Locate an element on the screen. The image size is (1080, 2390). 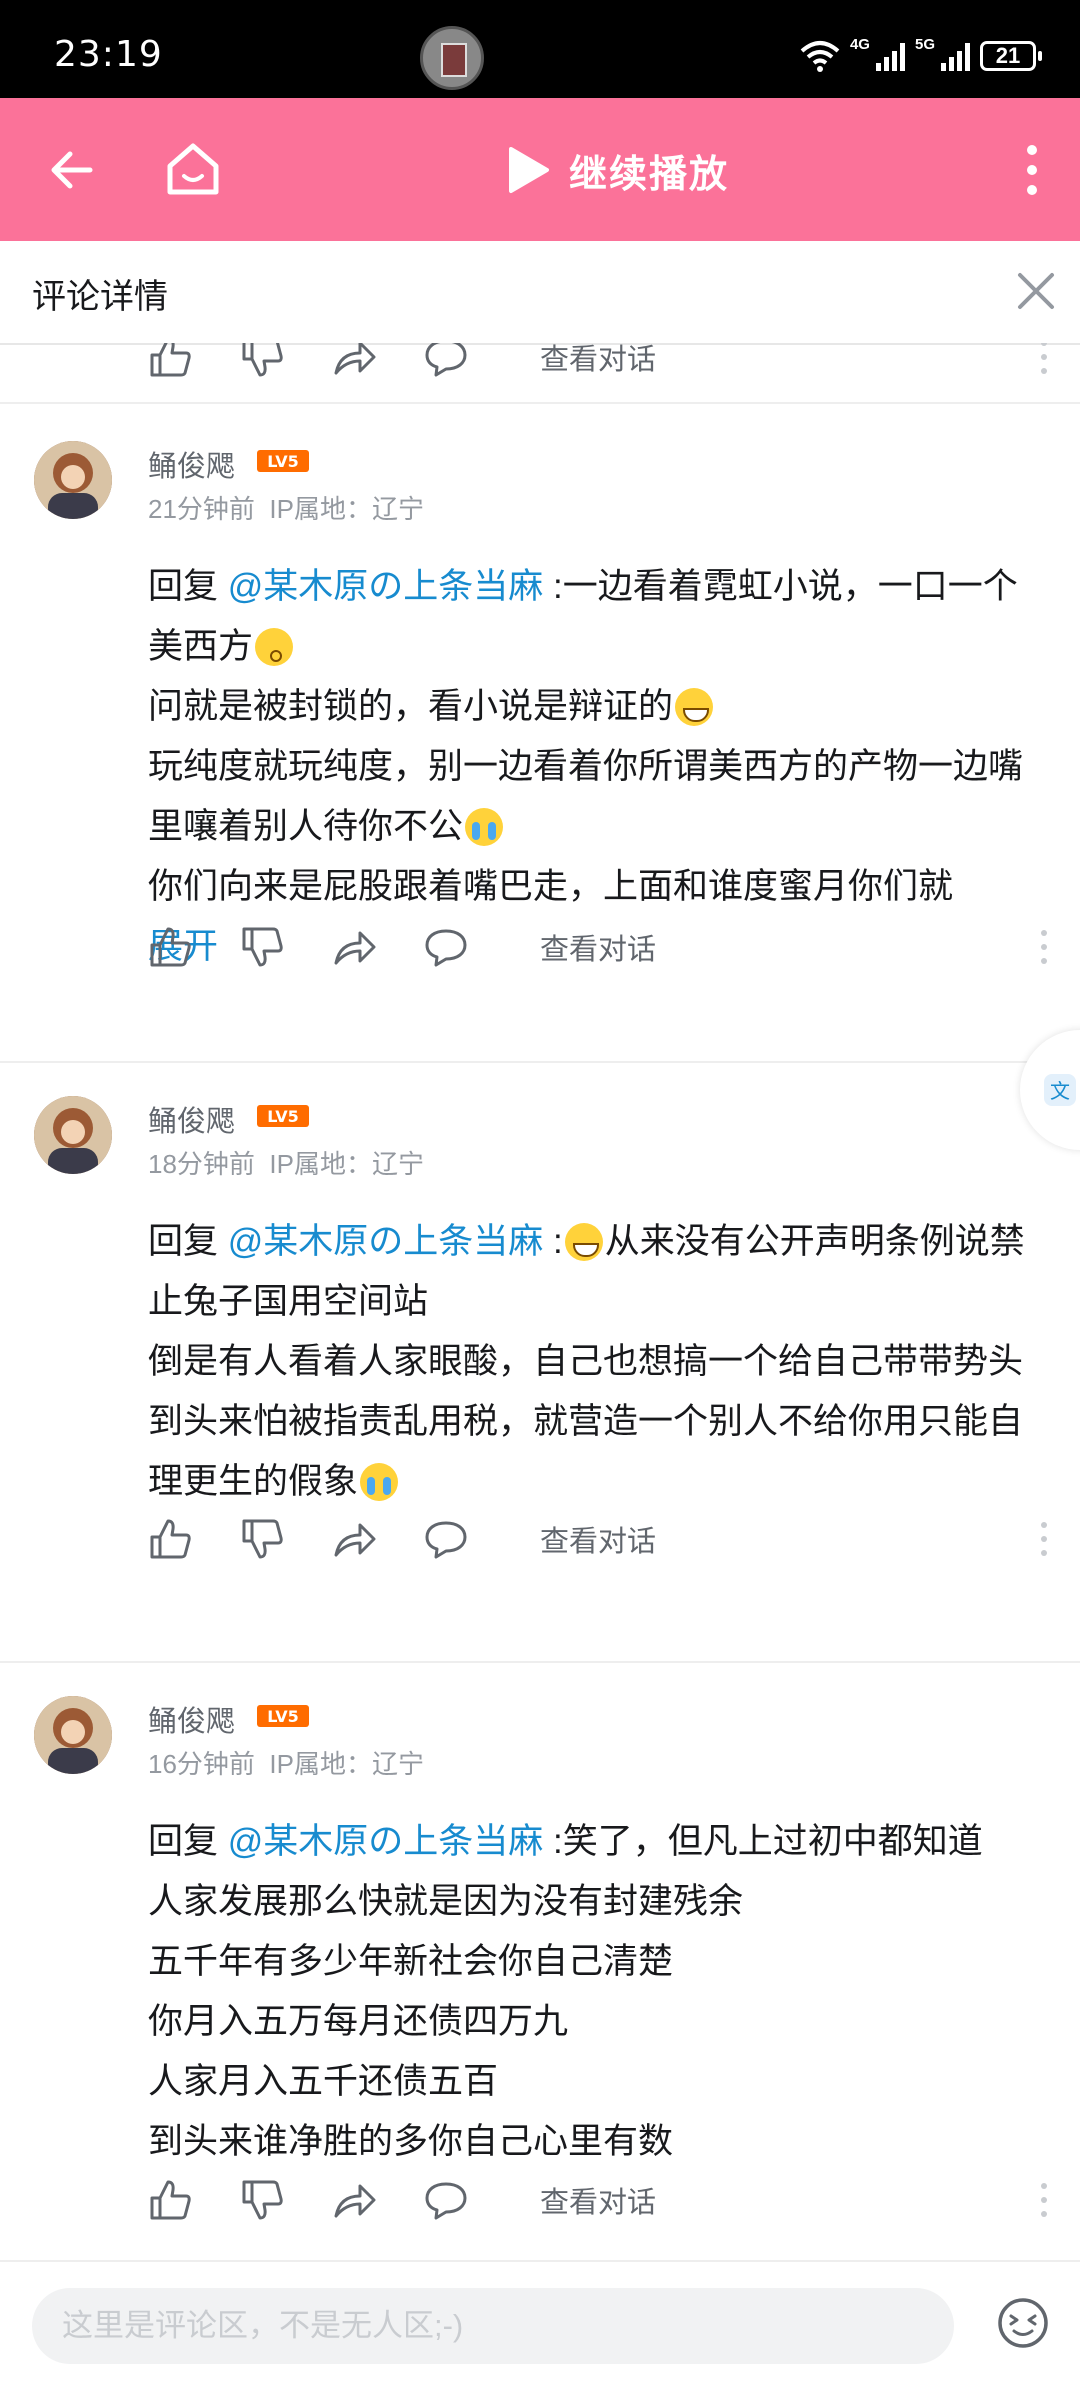
status-time: 23:19 is located at coordinates (108, 54).